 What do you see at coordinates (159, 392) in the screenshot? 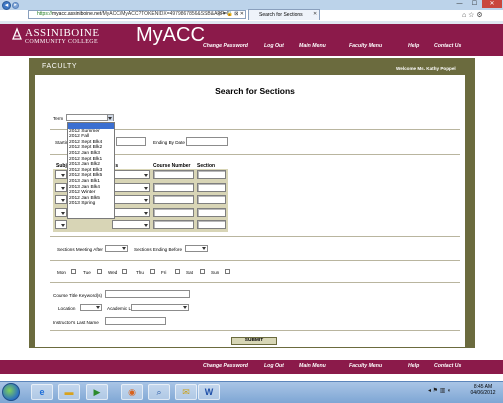
I see `search-taskbar-icon: ⌕` at bounding box center [159, 392].